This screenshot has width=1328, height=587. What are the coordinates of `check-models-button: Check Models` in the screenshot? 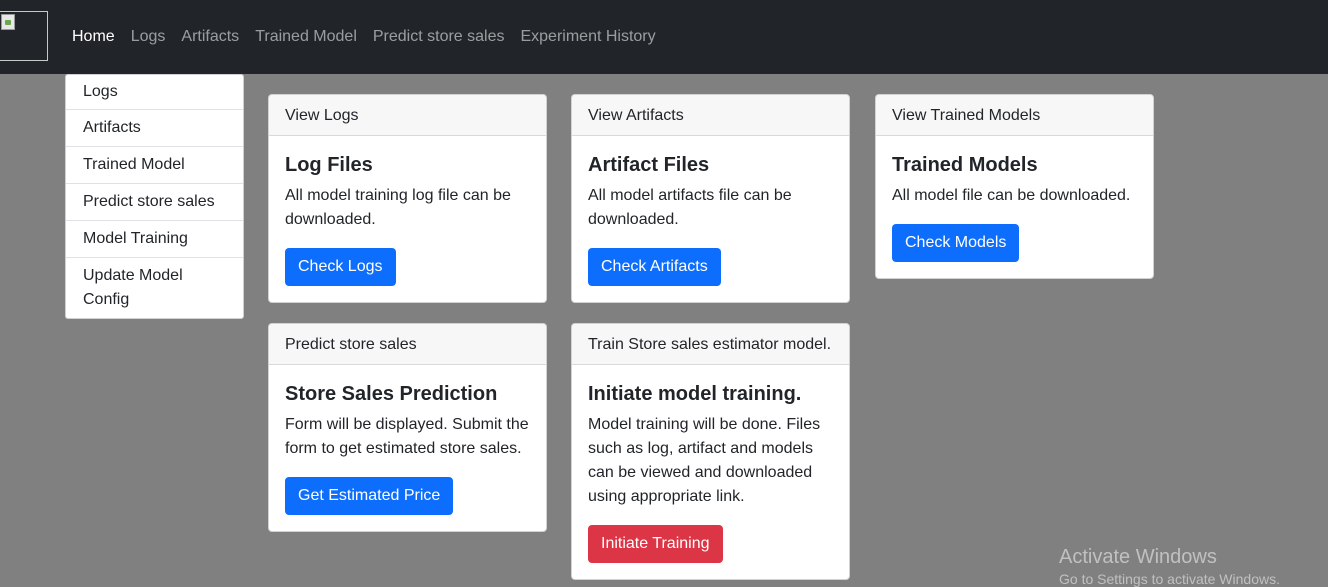 It's located at (956, 243).